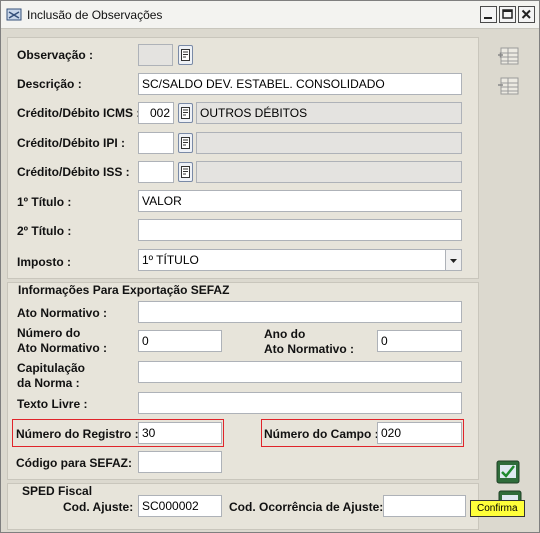 The width and height of the screenshot is (540, 533). What do you see at coordinates (48, 383) in the screenshot?
I see `capitulacao-label-line2: da Norma :` at bounding box center [48, 383].